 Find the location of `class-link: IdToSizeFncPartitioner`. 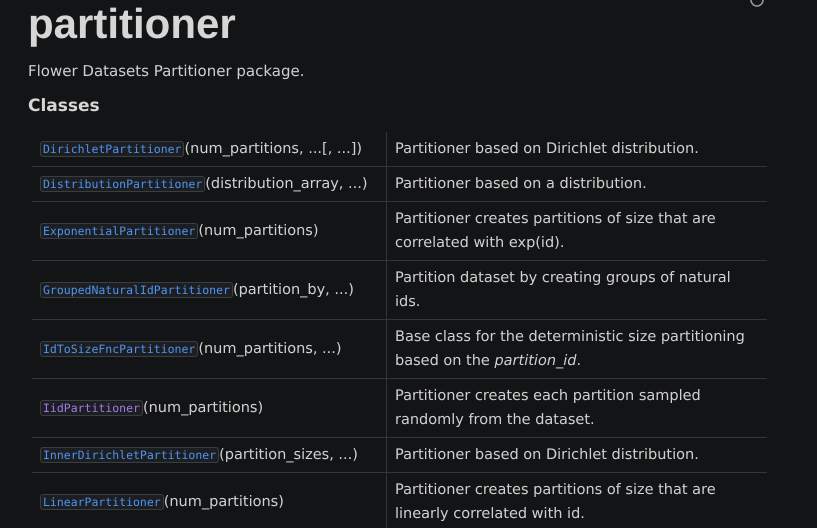

class-link: IdToSizeFncPartitioner is located at coordinates (119, 349).